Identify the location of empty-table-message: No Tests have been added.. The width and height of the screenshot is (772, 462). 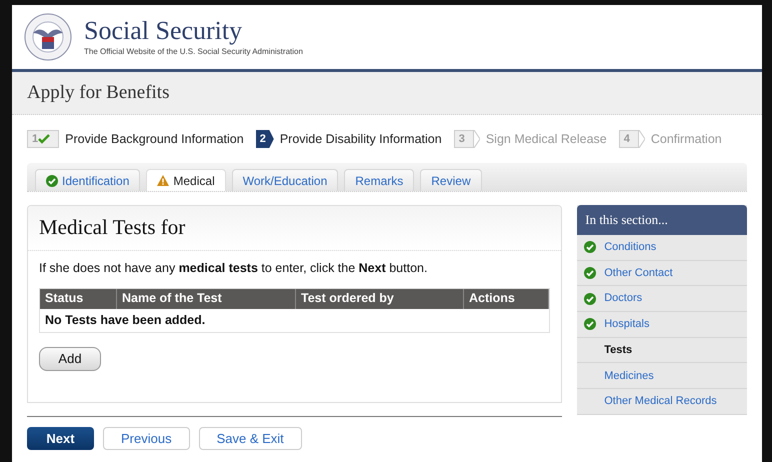
(125, 320).